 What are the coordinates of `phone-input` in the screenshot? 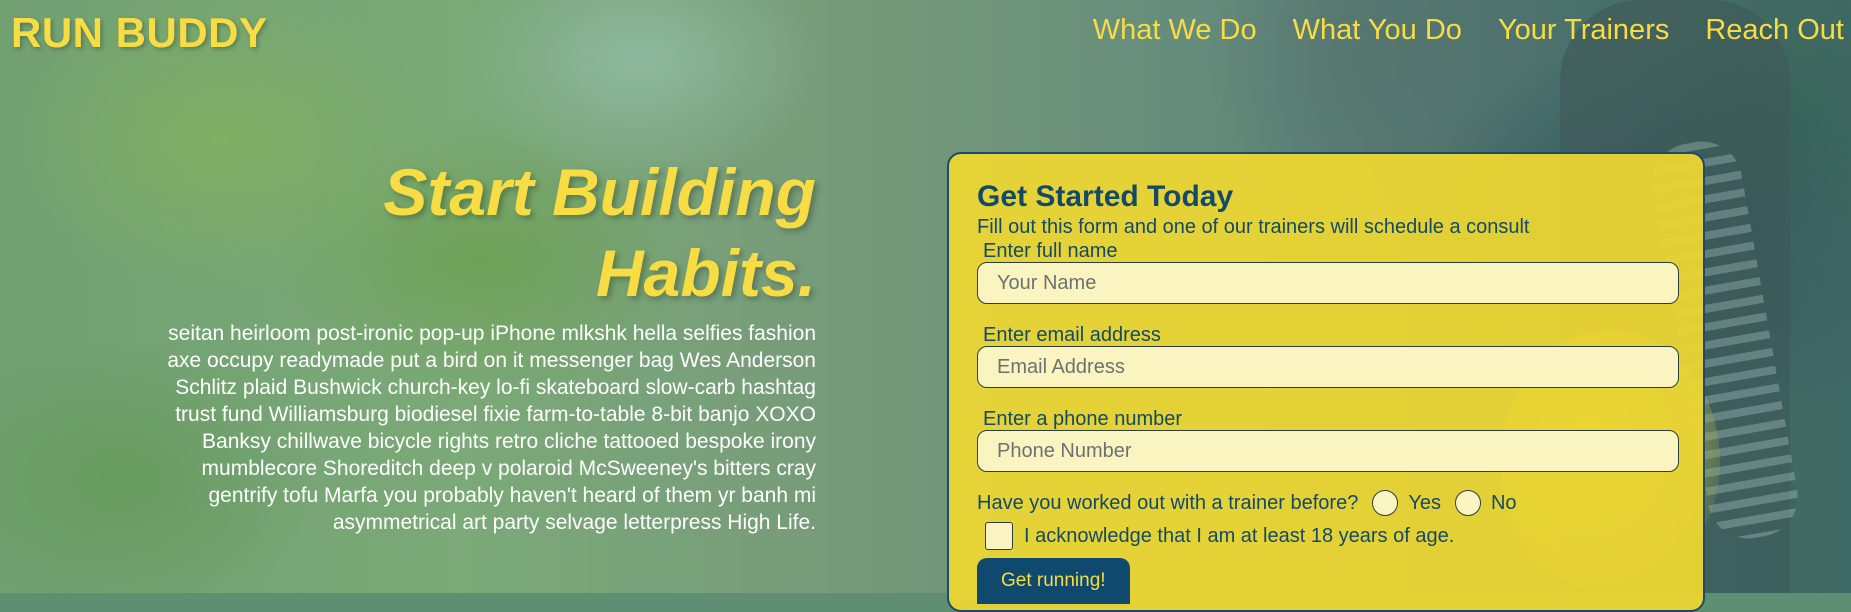 It's located at (1328, 451).